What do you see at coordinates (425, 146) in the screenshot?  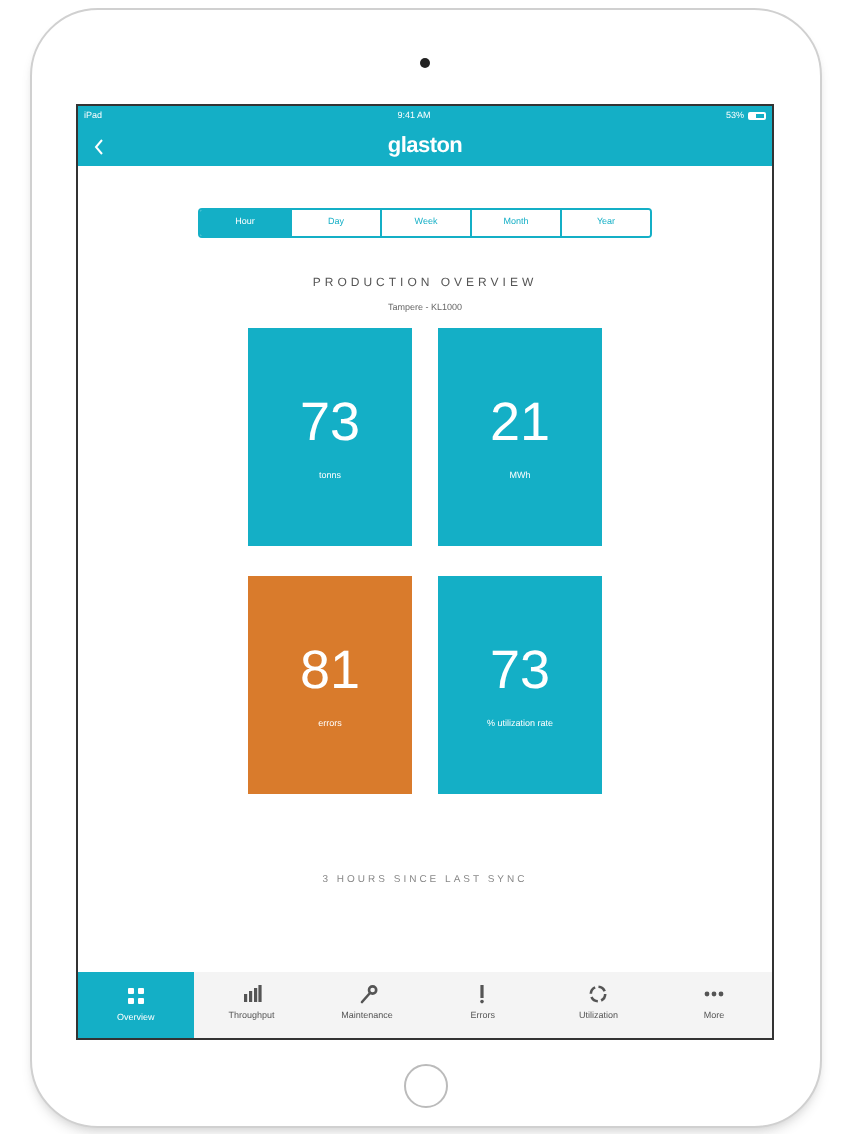 I see `app-logo: glaston` at bounding box center [425, 146].